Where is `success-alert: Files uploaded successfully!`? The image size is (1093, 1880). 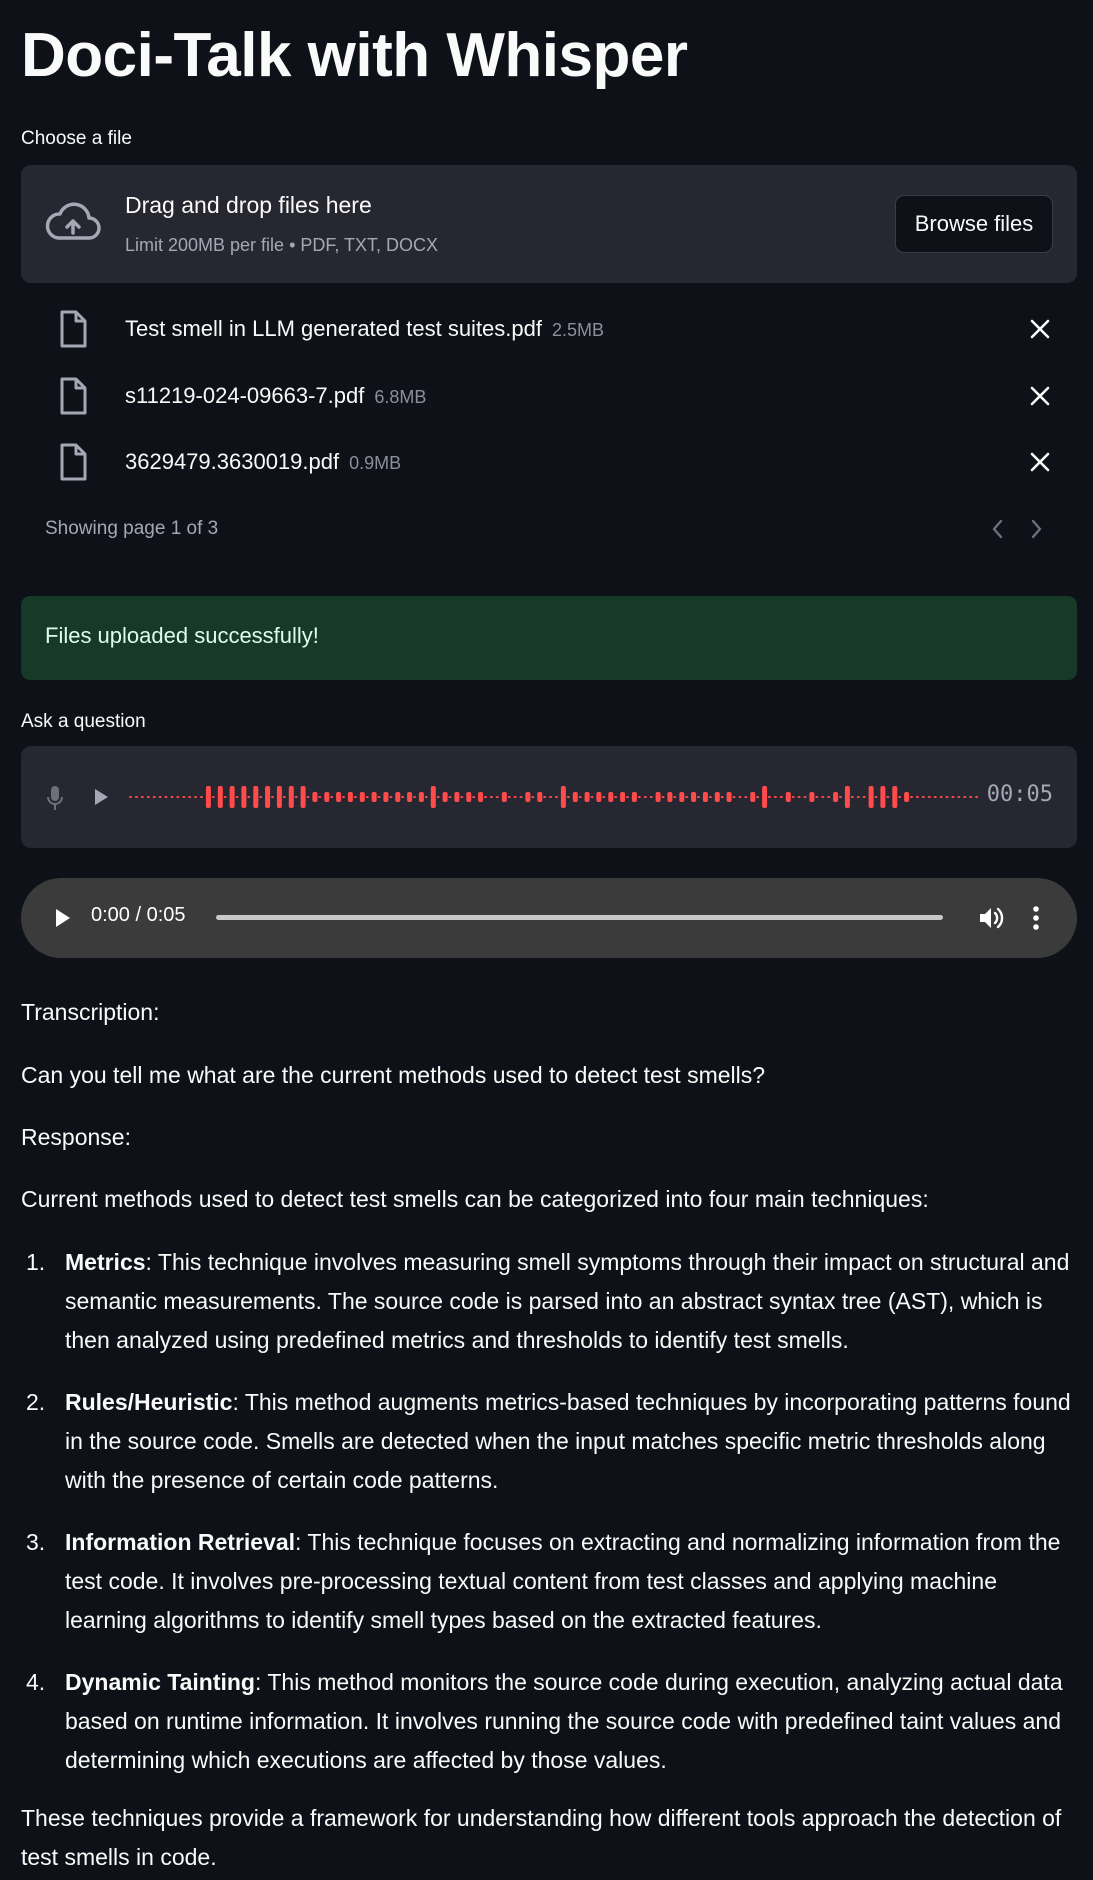
success-alert: Files uploaded successfully! is located at coordinates (549, 638).